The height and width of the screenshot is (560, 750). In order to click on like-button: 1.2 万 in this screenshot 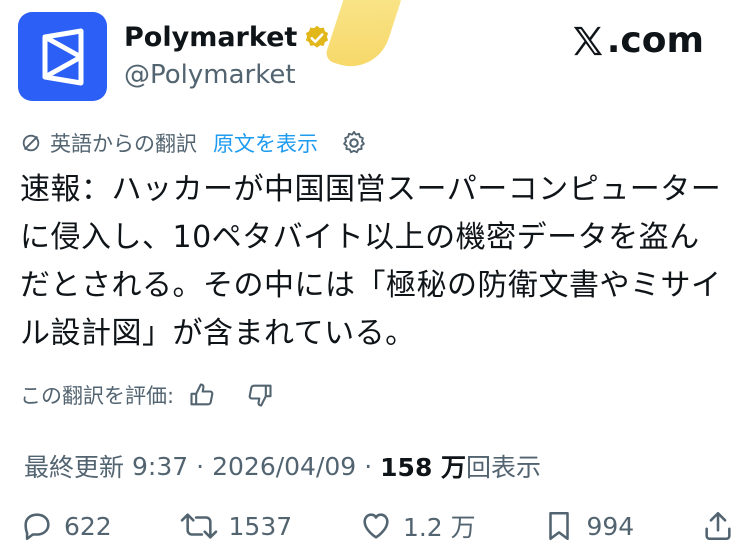, I will do `click(417, 526)`.